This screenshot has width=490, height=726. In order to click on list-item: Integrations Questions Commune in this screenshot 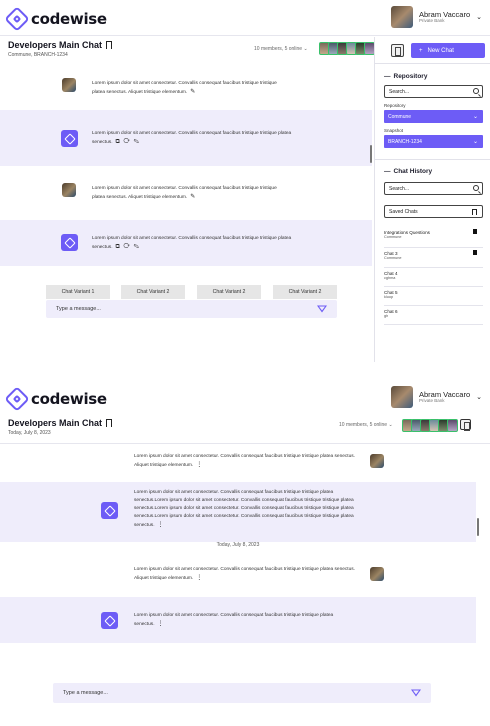, I will do `click(433, 237)`.